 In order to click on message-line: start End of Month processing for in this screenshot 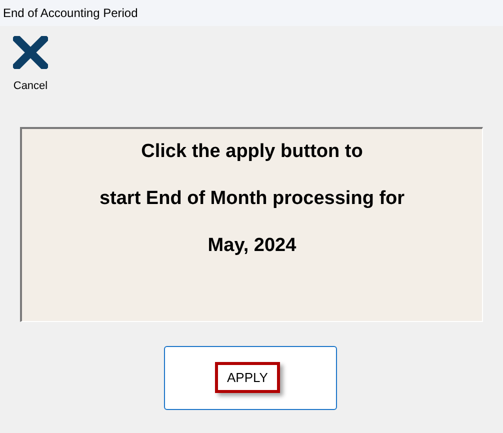, I will do `click(252, 199)`.